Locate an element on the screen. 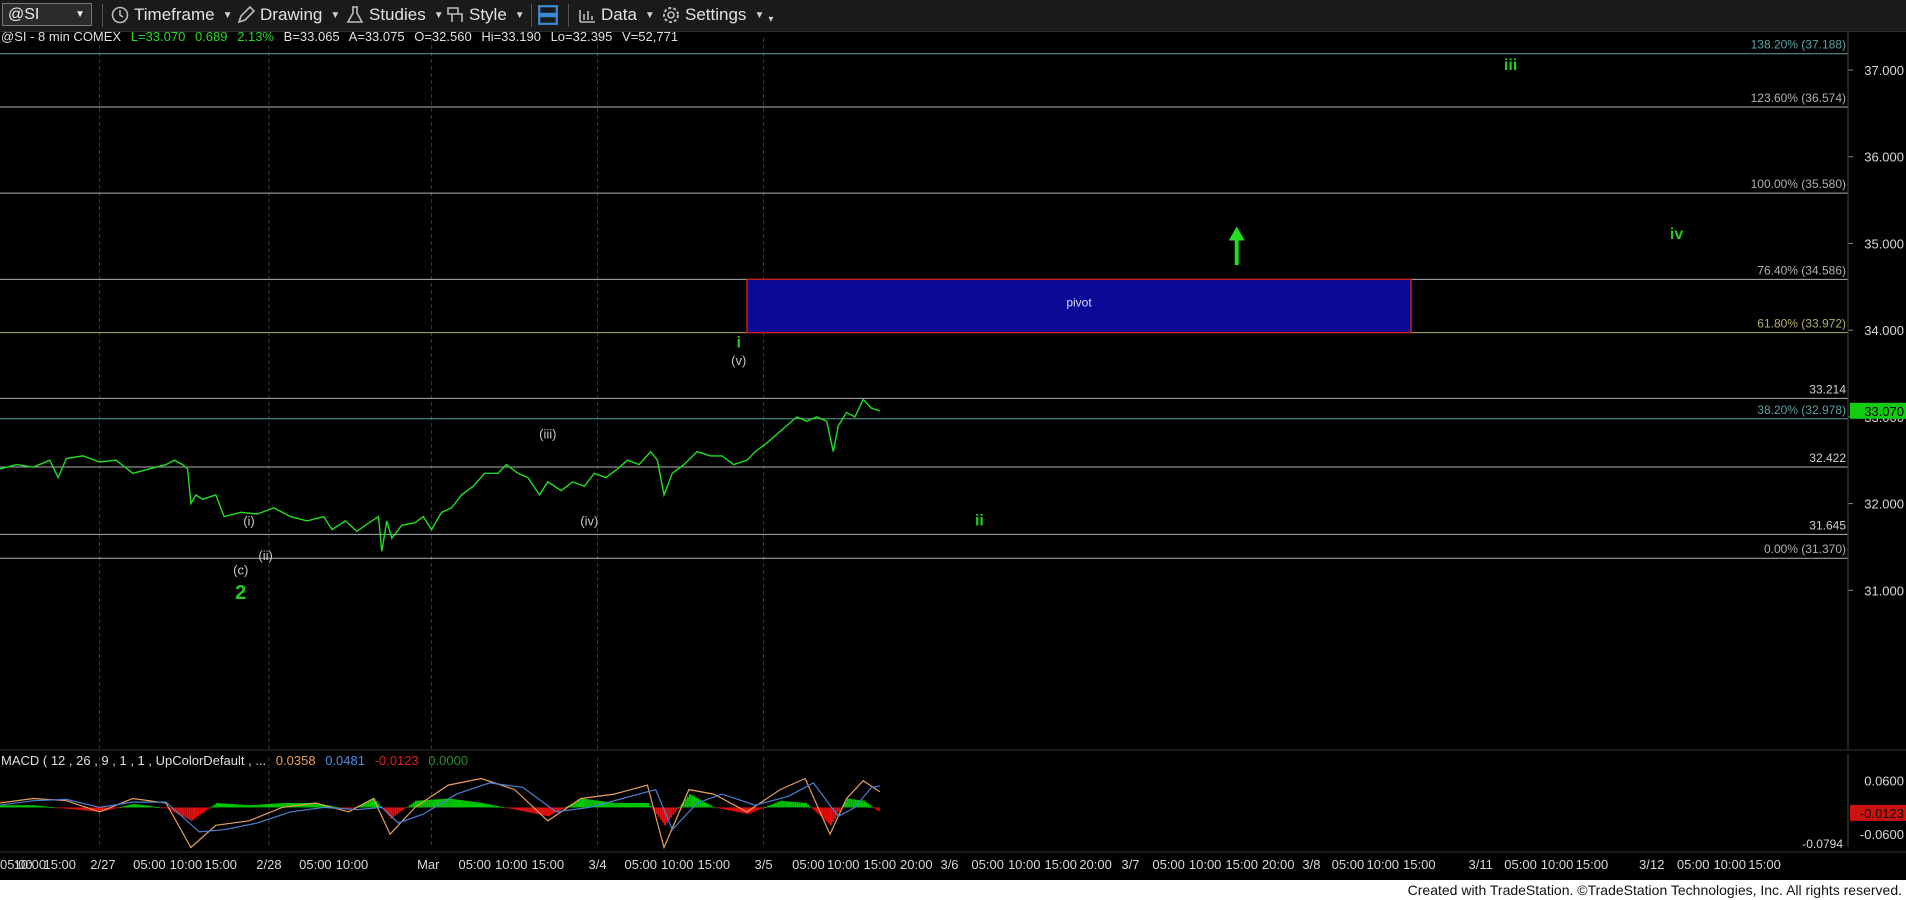 The width and height of the screenshot is (1906, 900). pencil-icon is located at coordinates (246, 14).